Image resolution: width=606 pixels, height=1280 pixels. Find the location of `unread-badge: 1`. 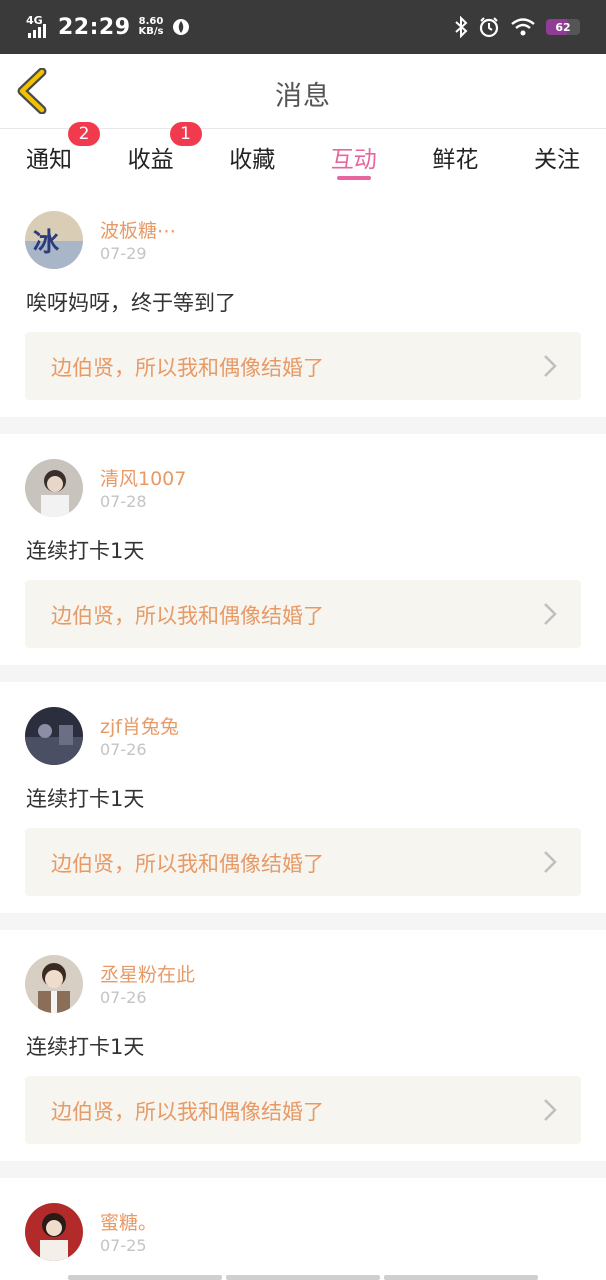

unread-badge: 1 is located at coordinates (185, 134).